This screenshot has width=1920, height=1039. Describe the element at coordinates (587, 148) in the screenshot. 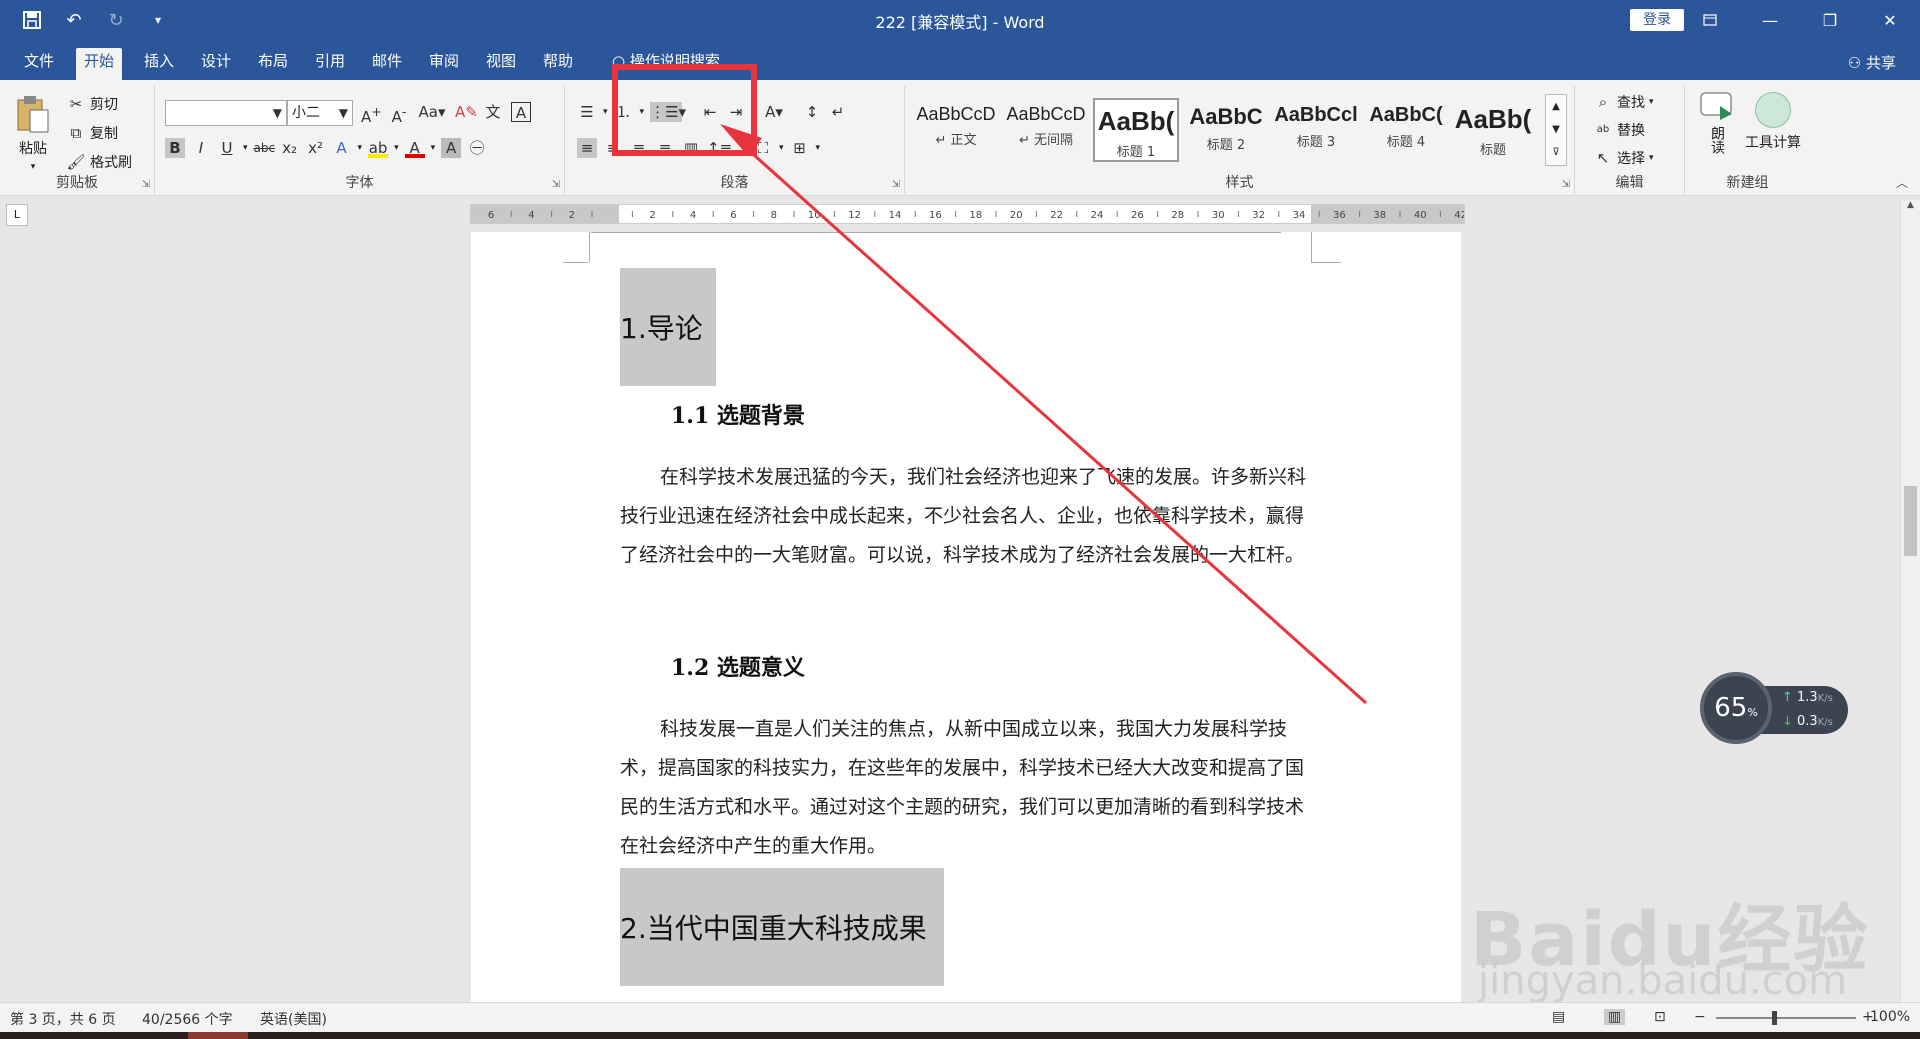

I see `align-left-icon: ≡` at that location.